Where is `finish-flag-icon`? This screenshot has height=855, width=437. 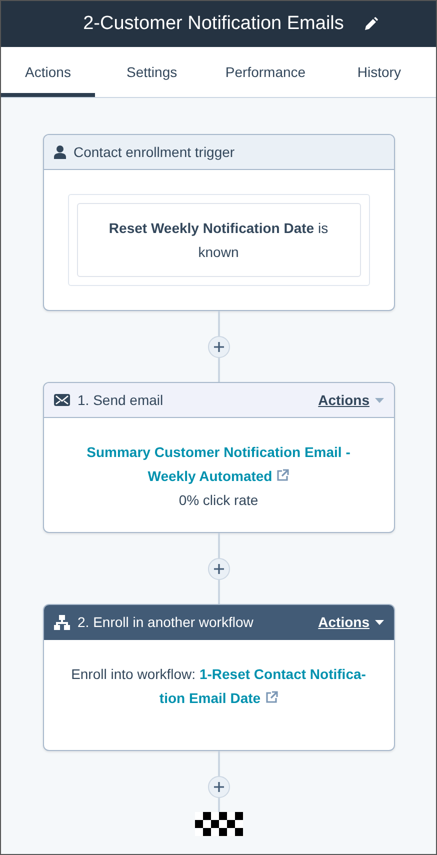 finish-flag-icon is located at coordinates (218, 824).